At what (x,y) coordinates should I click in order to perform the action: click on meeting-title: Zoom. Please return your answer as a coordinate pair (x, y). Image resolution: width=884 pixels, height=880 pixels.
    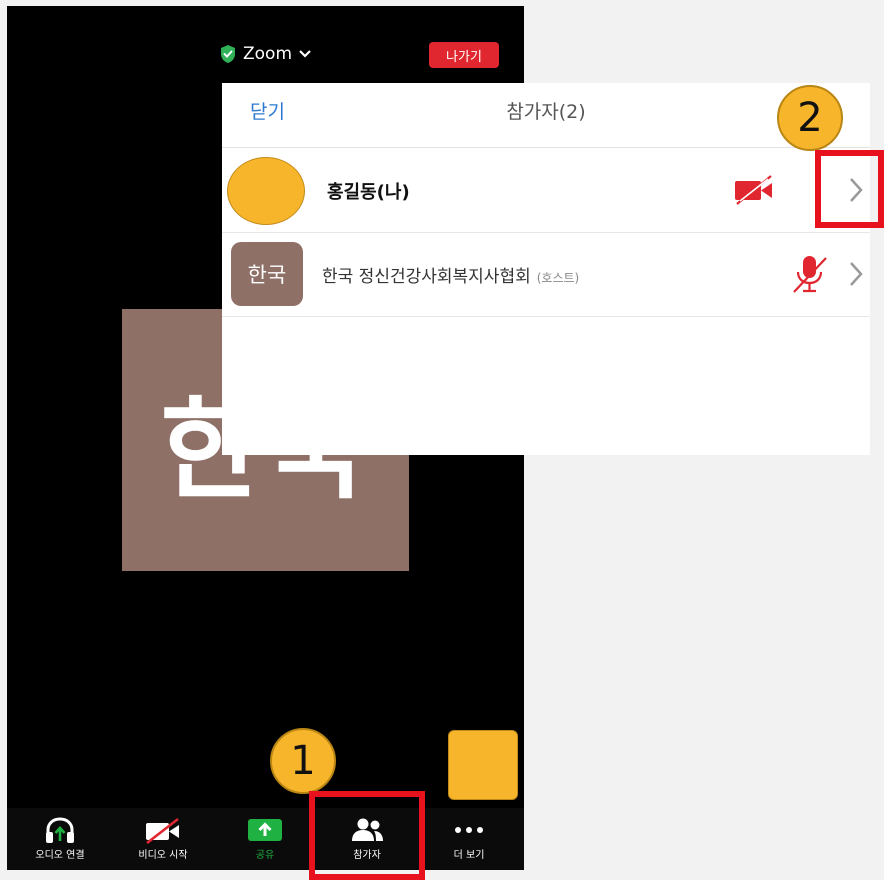
    Looking at the image, I should click on (265, 54).